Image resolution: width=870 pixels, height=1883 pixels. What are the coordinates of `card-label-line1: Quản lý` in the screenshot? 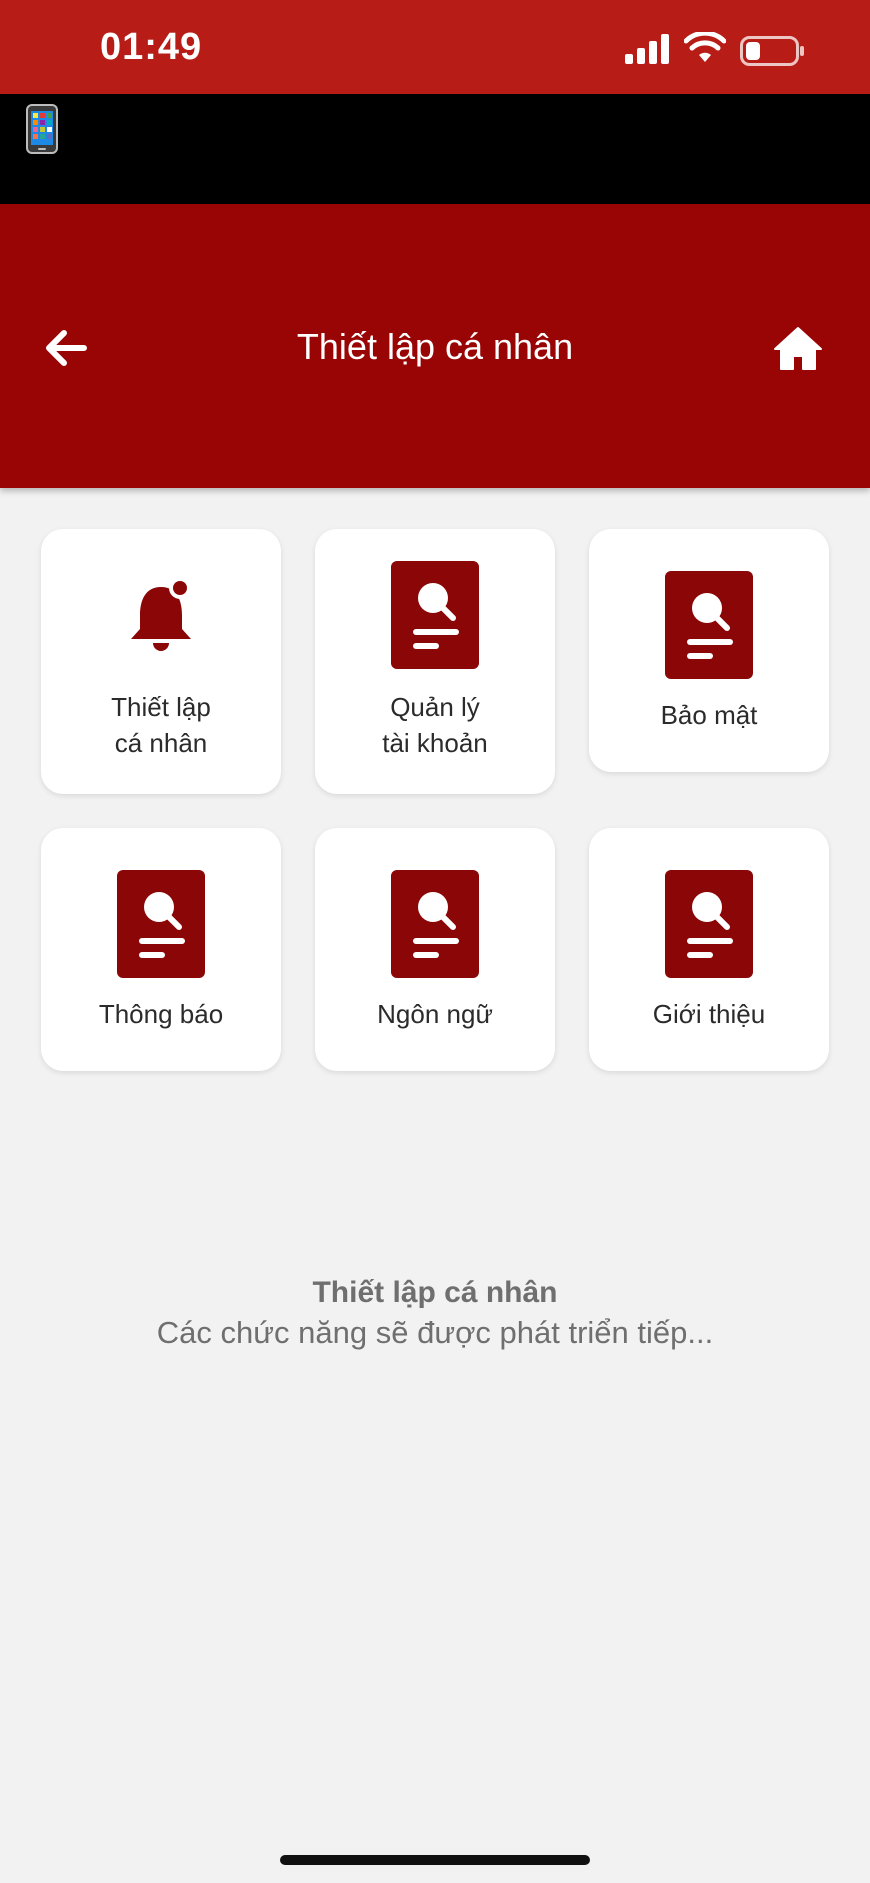 It's located at (435, 707).